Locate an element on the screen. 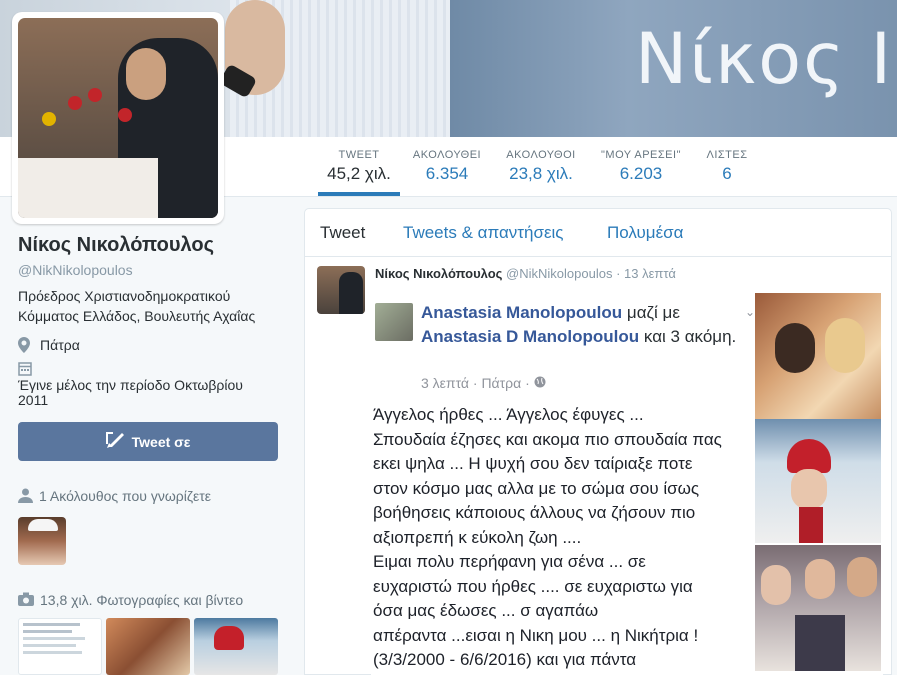 This screenshot has width=897, height=675. profile-location: Πάτρα is located at coordinates (49, 346).